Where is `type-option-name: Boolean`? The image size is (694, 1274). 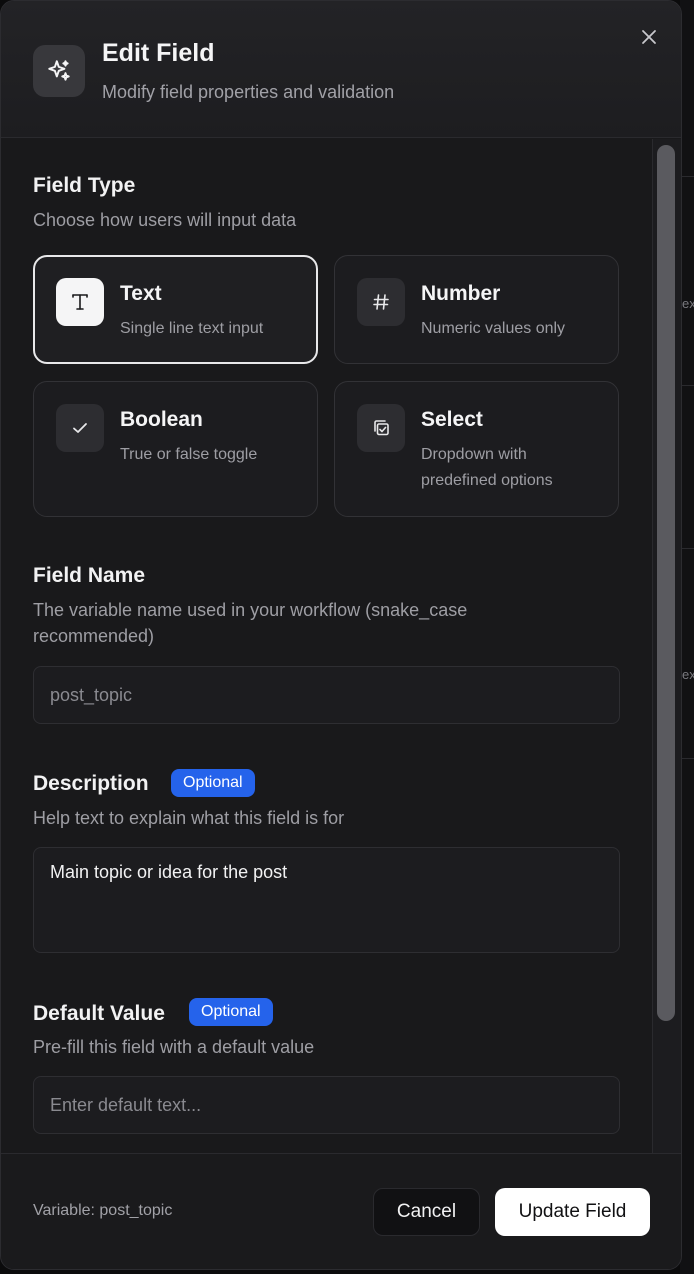
type-option-name: Boolean is located at coordinates (161, 419).